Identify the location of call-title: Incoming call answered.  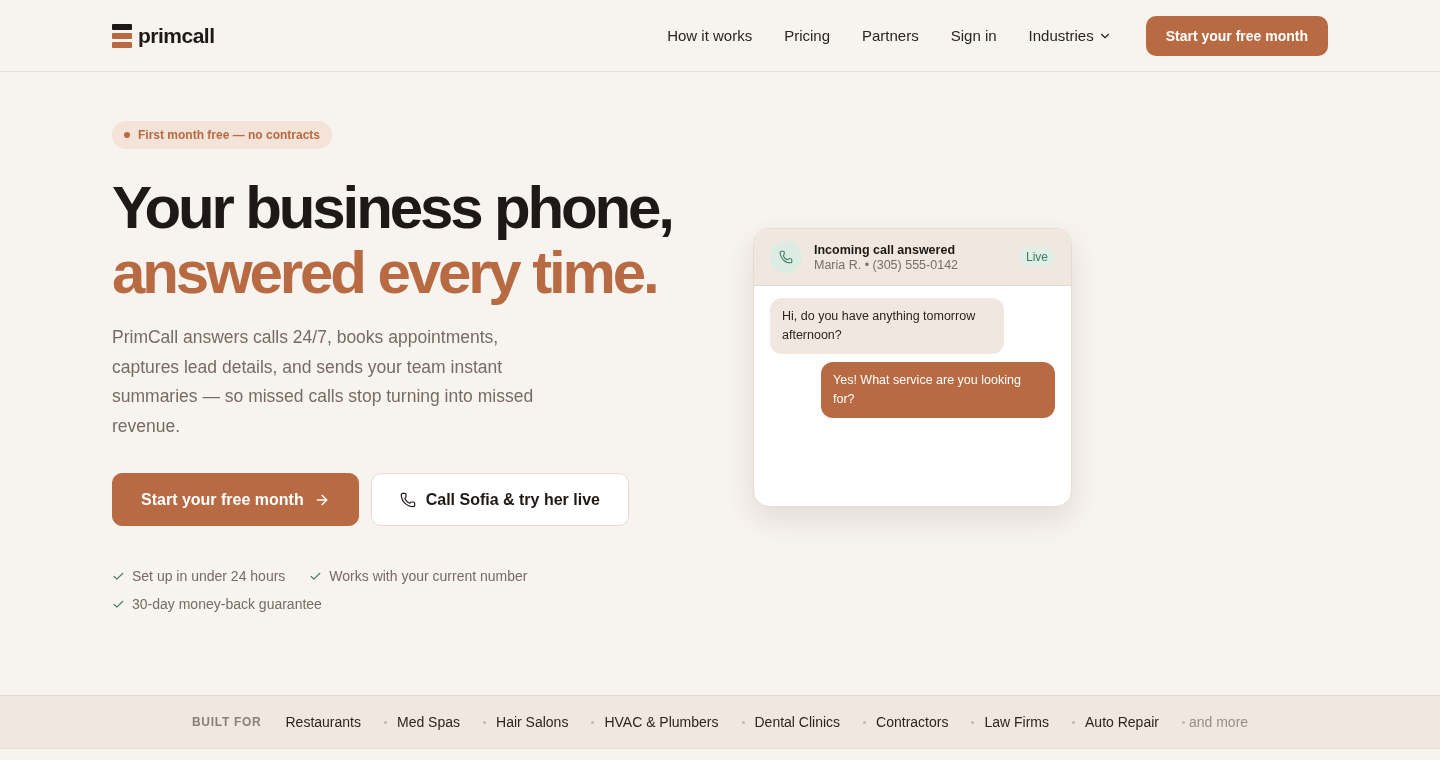
(885, 249).